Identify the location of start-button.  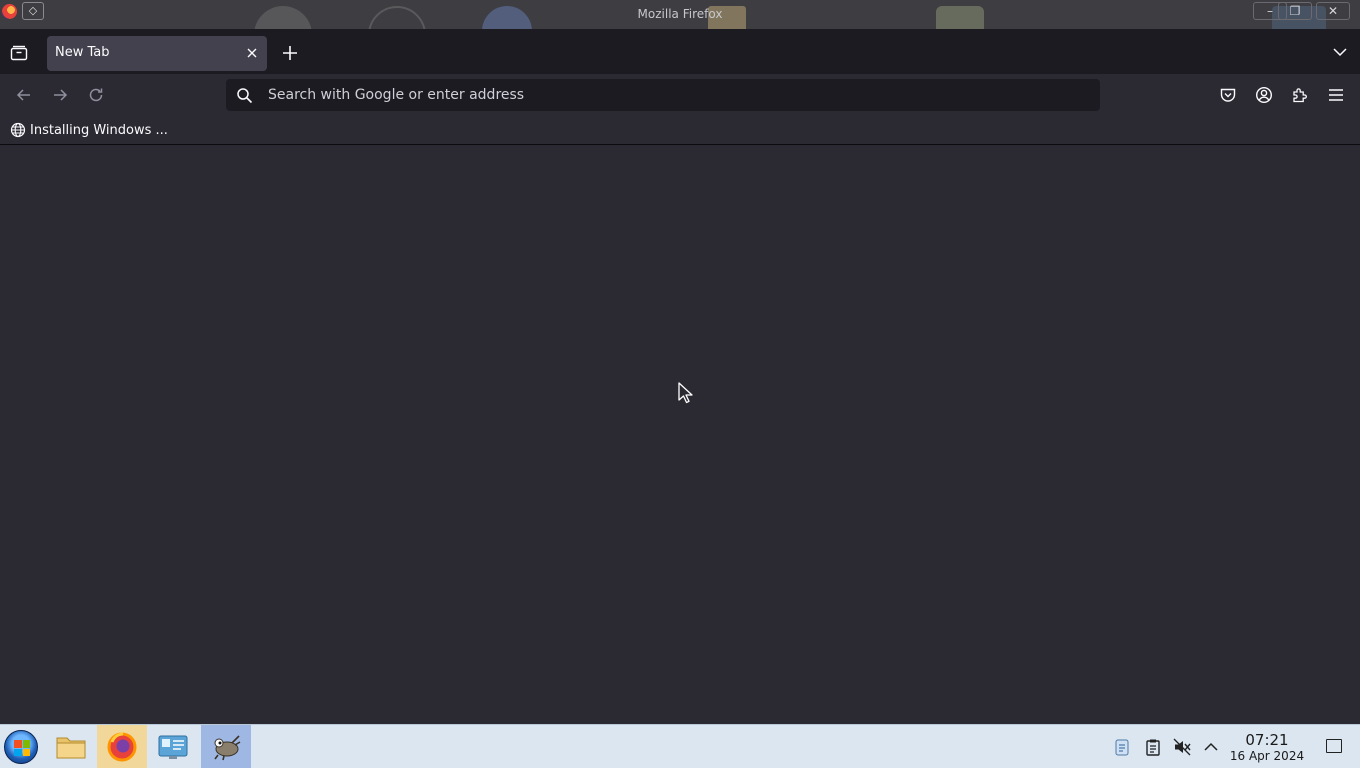
(21, 747).